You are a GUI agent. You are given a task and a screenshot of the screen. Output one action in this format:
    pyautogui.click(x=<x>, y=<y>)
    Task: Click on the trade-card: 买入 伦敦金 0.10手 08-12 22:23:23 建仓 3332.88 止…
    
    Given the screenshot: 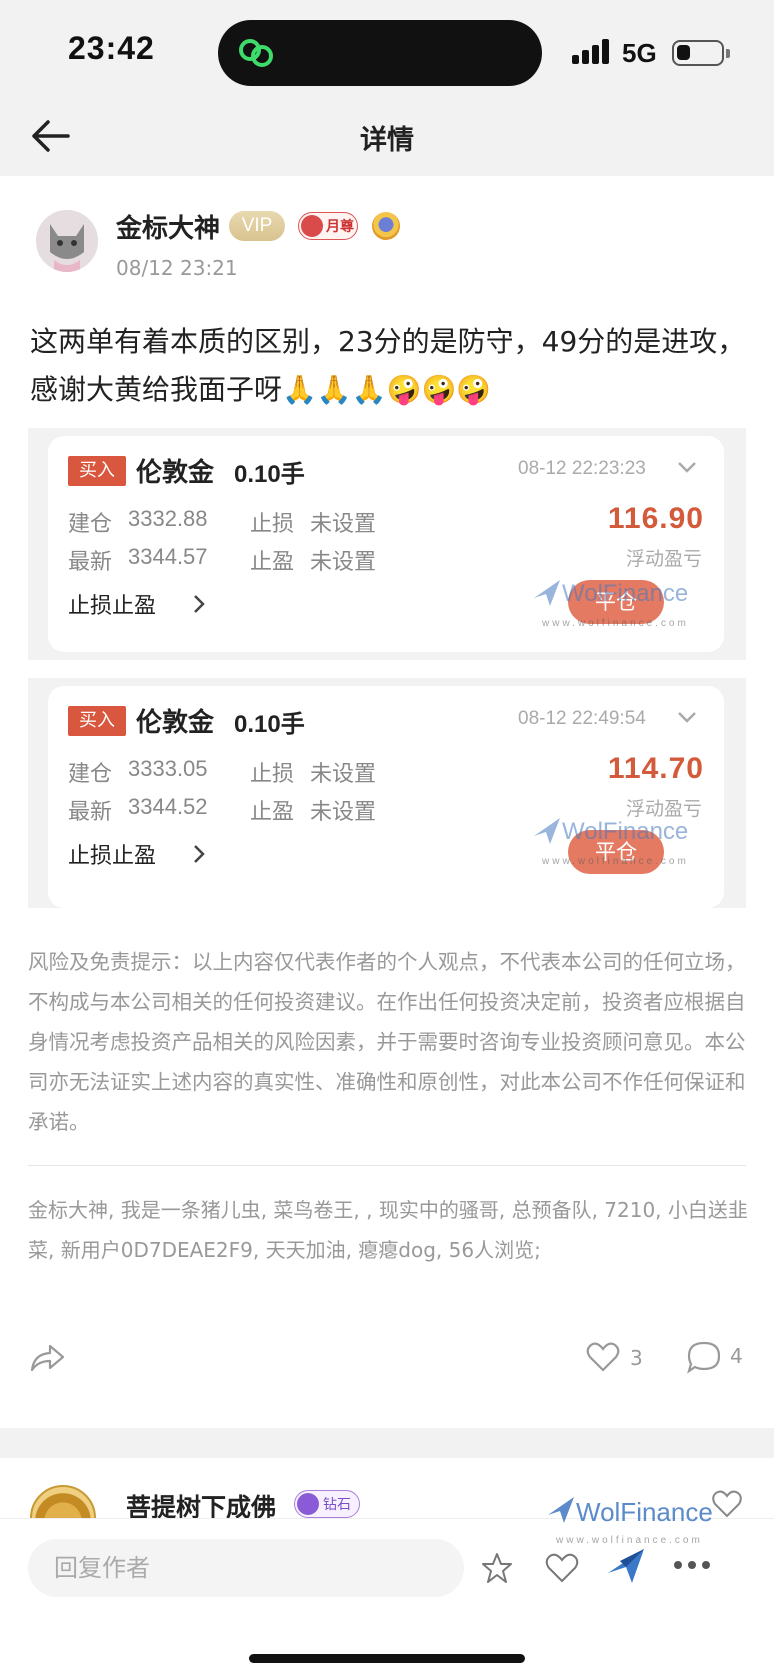 What is the action you would take?
    pyautogui.click(x=386, y=544)
    